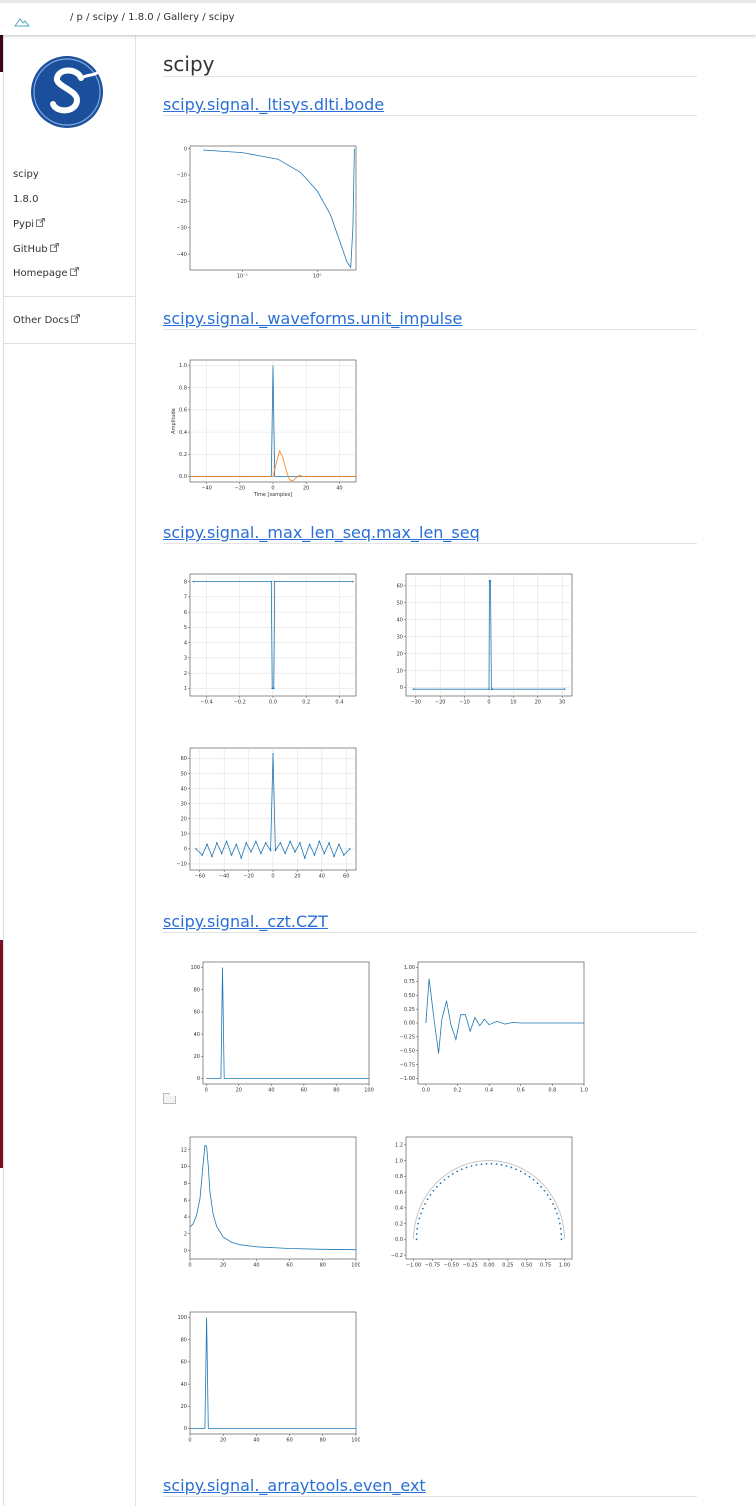  Describe the element at coordinates (140, 17) in the screenshot. I see `breadcrumb-item-version: 1.8.0` at that location.